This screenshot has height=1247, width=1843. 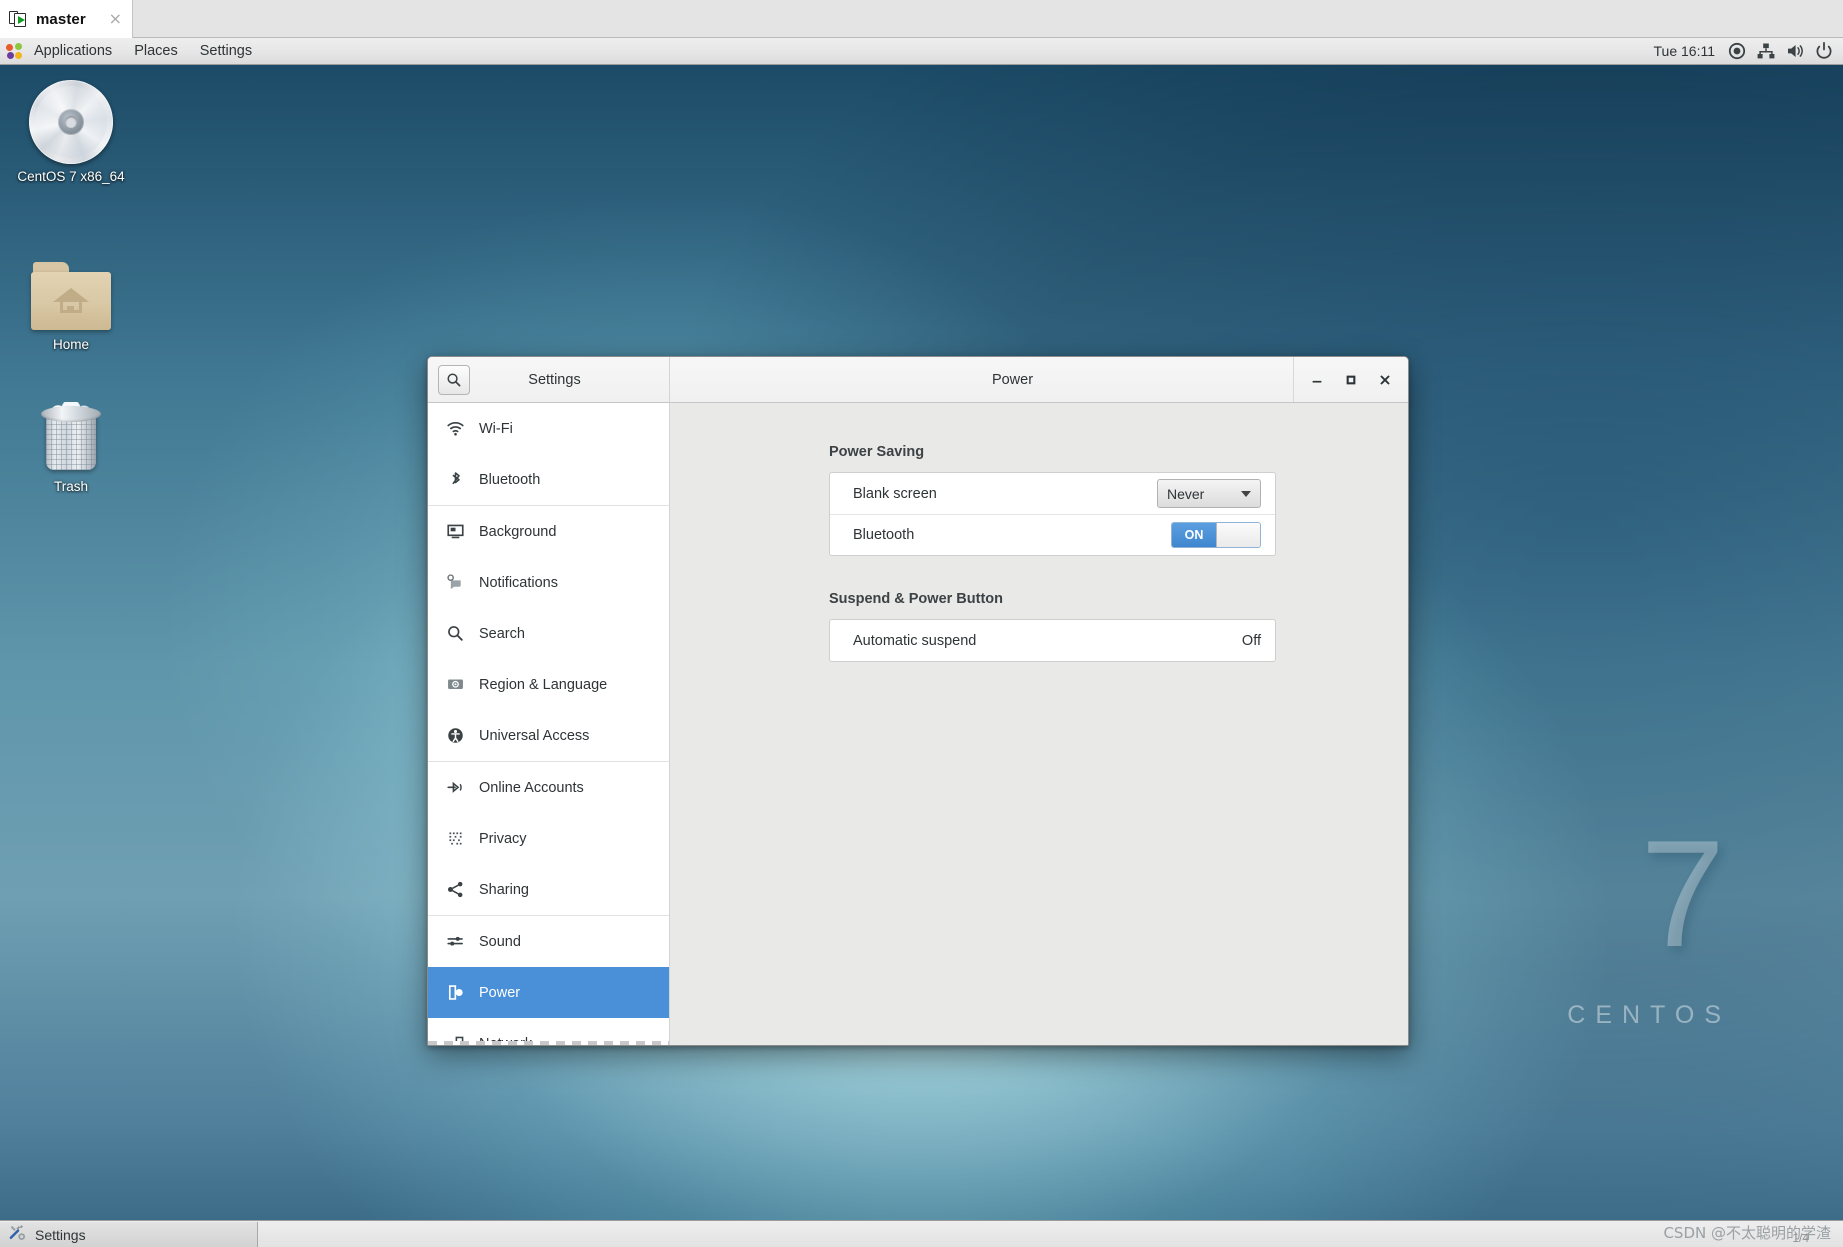 I want to click on sidebar-item-label: Online Accounts, so click(x=531, y=787).